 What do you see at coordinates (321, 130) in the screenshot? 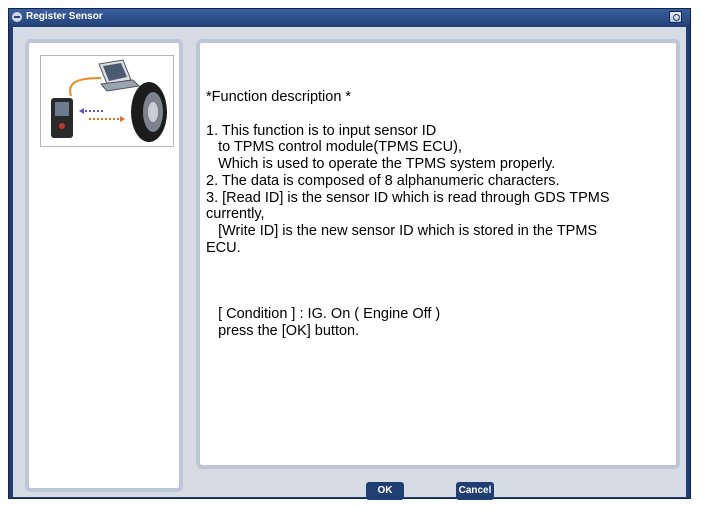
I see `description-line: 1. This function is to input sensor ID` at bounding box center [321, 130].